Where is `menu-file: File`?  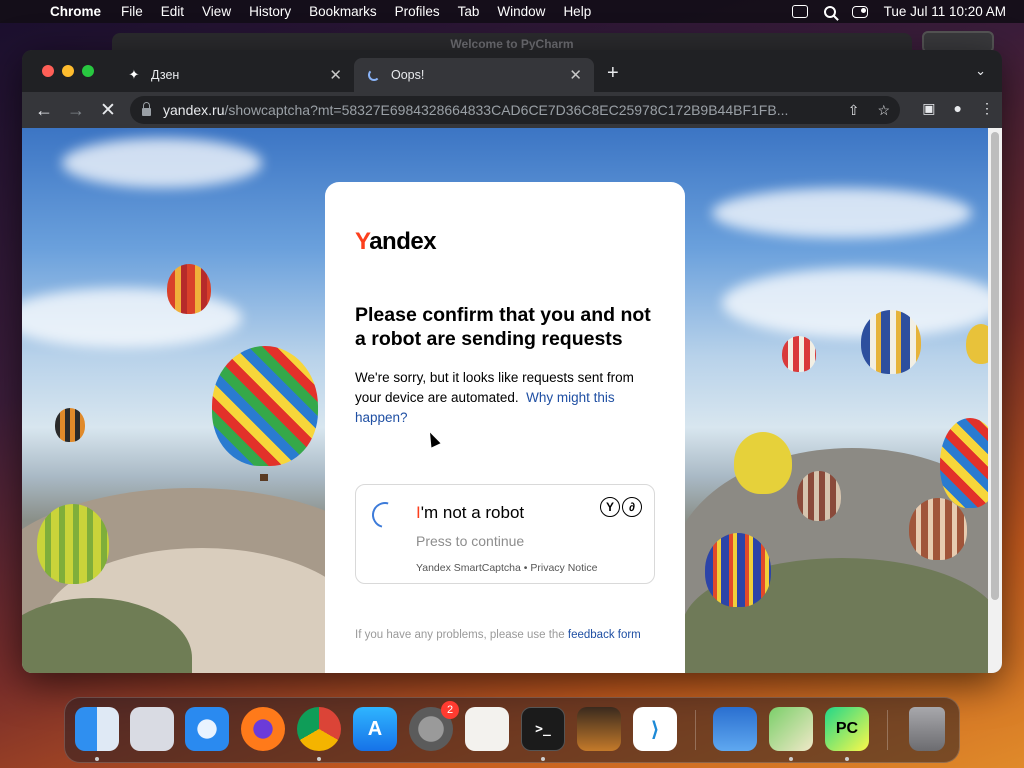 menu-file: File is located at coordinates (132, 11).